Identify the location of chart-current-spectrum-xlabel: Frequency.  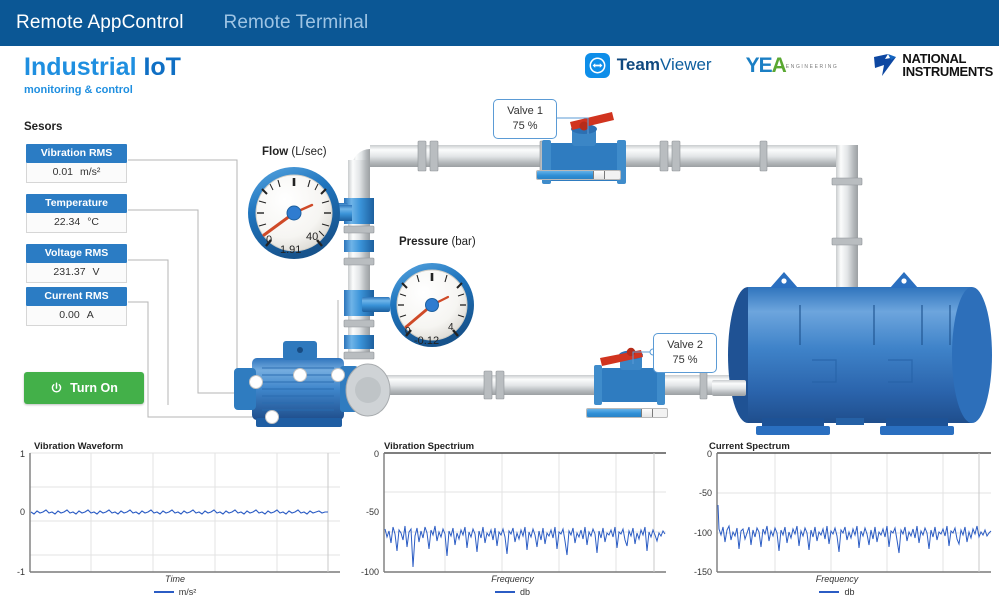
(837, 579).